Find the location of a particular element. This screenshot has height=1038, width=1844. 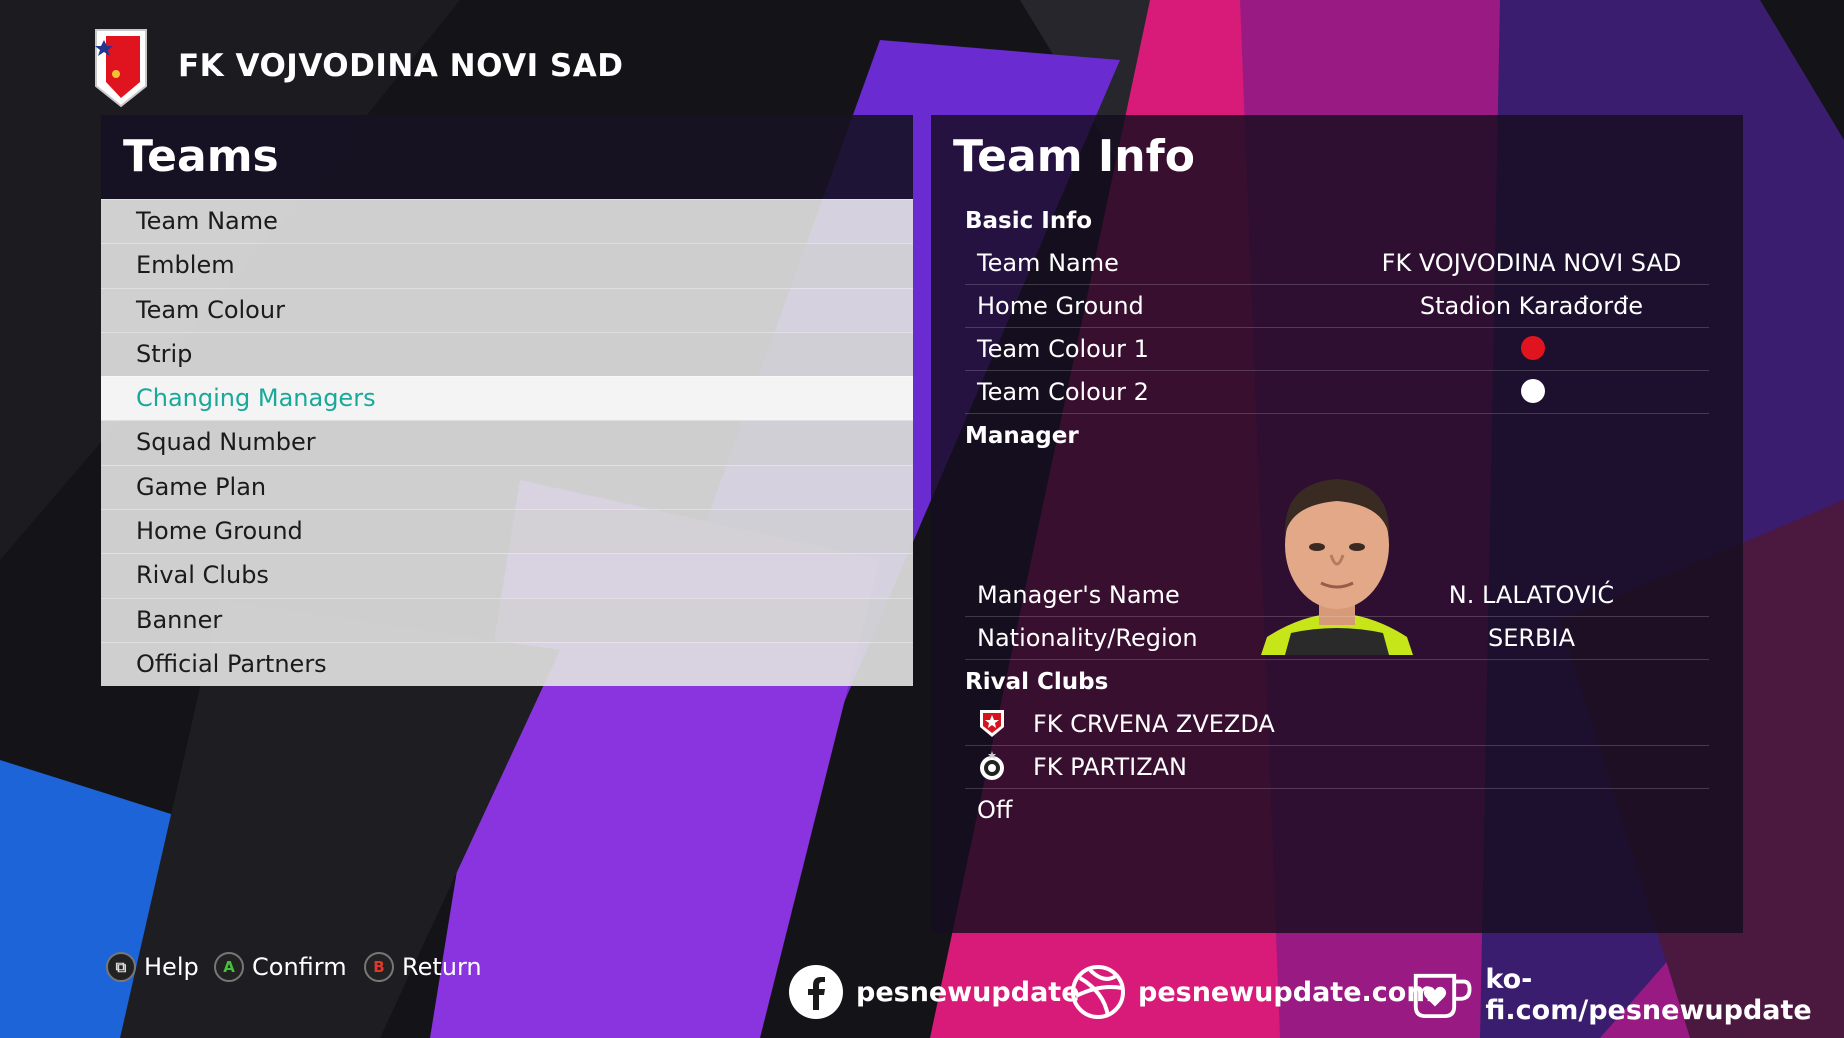

menu-item-changing-managers: Changing Managers is located at coordinates (507, 398).